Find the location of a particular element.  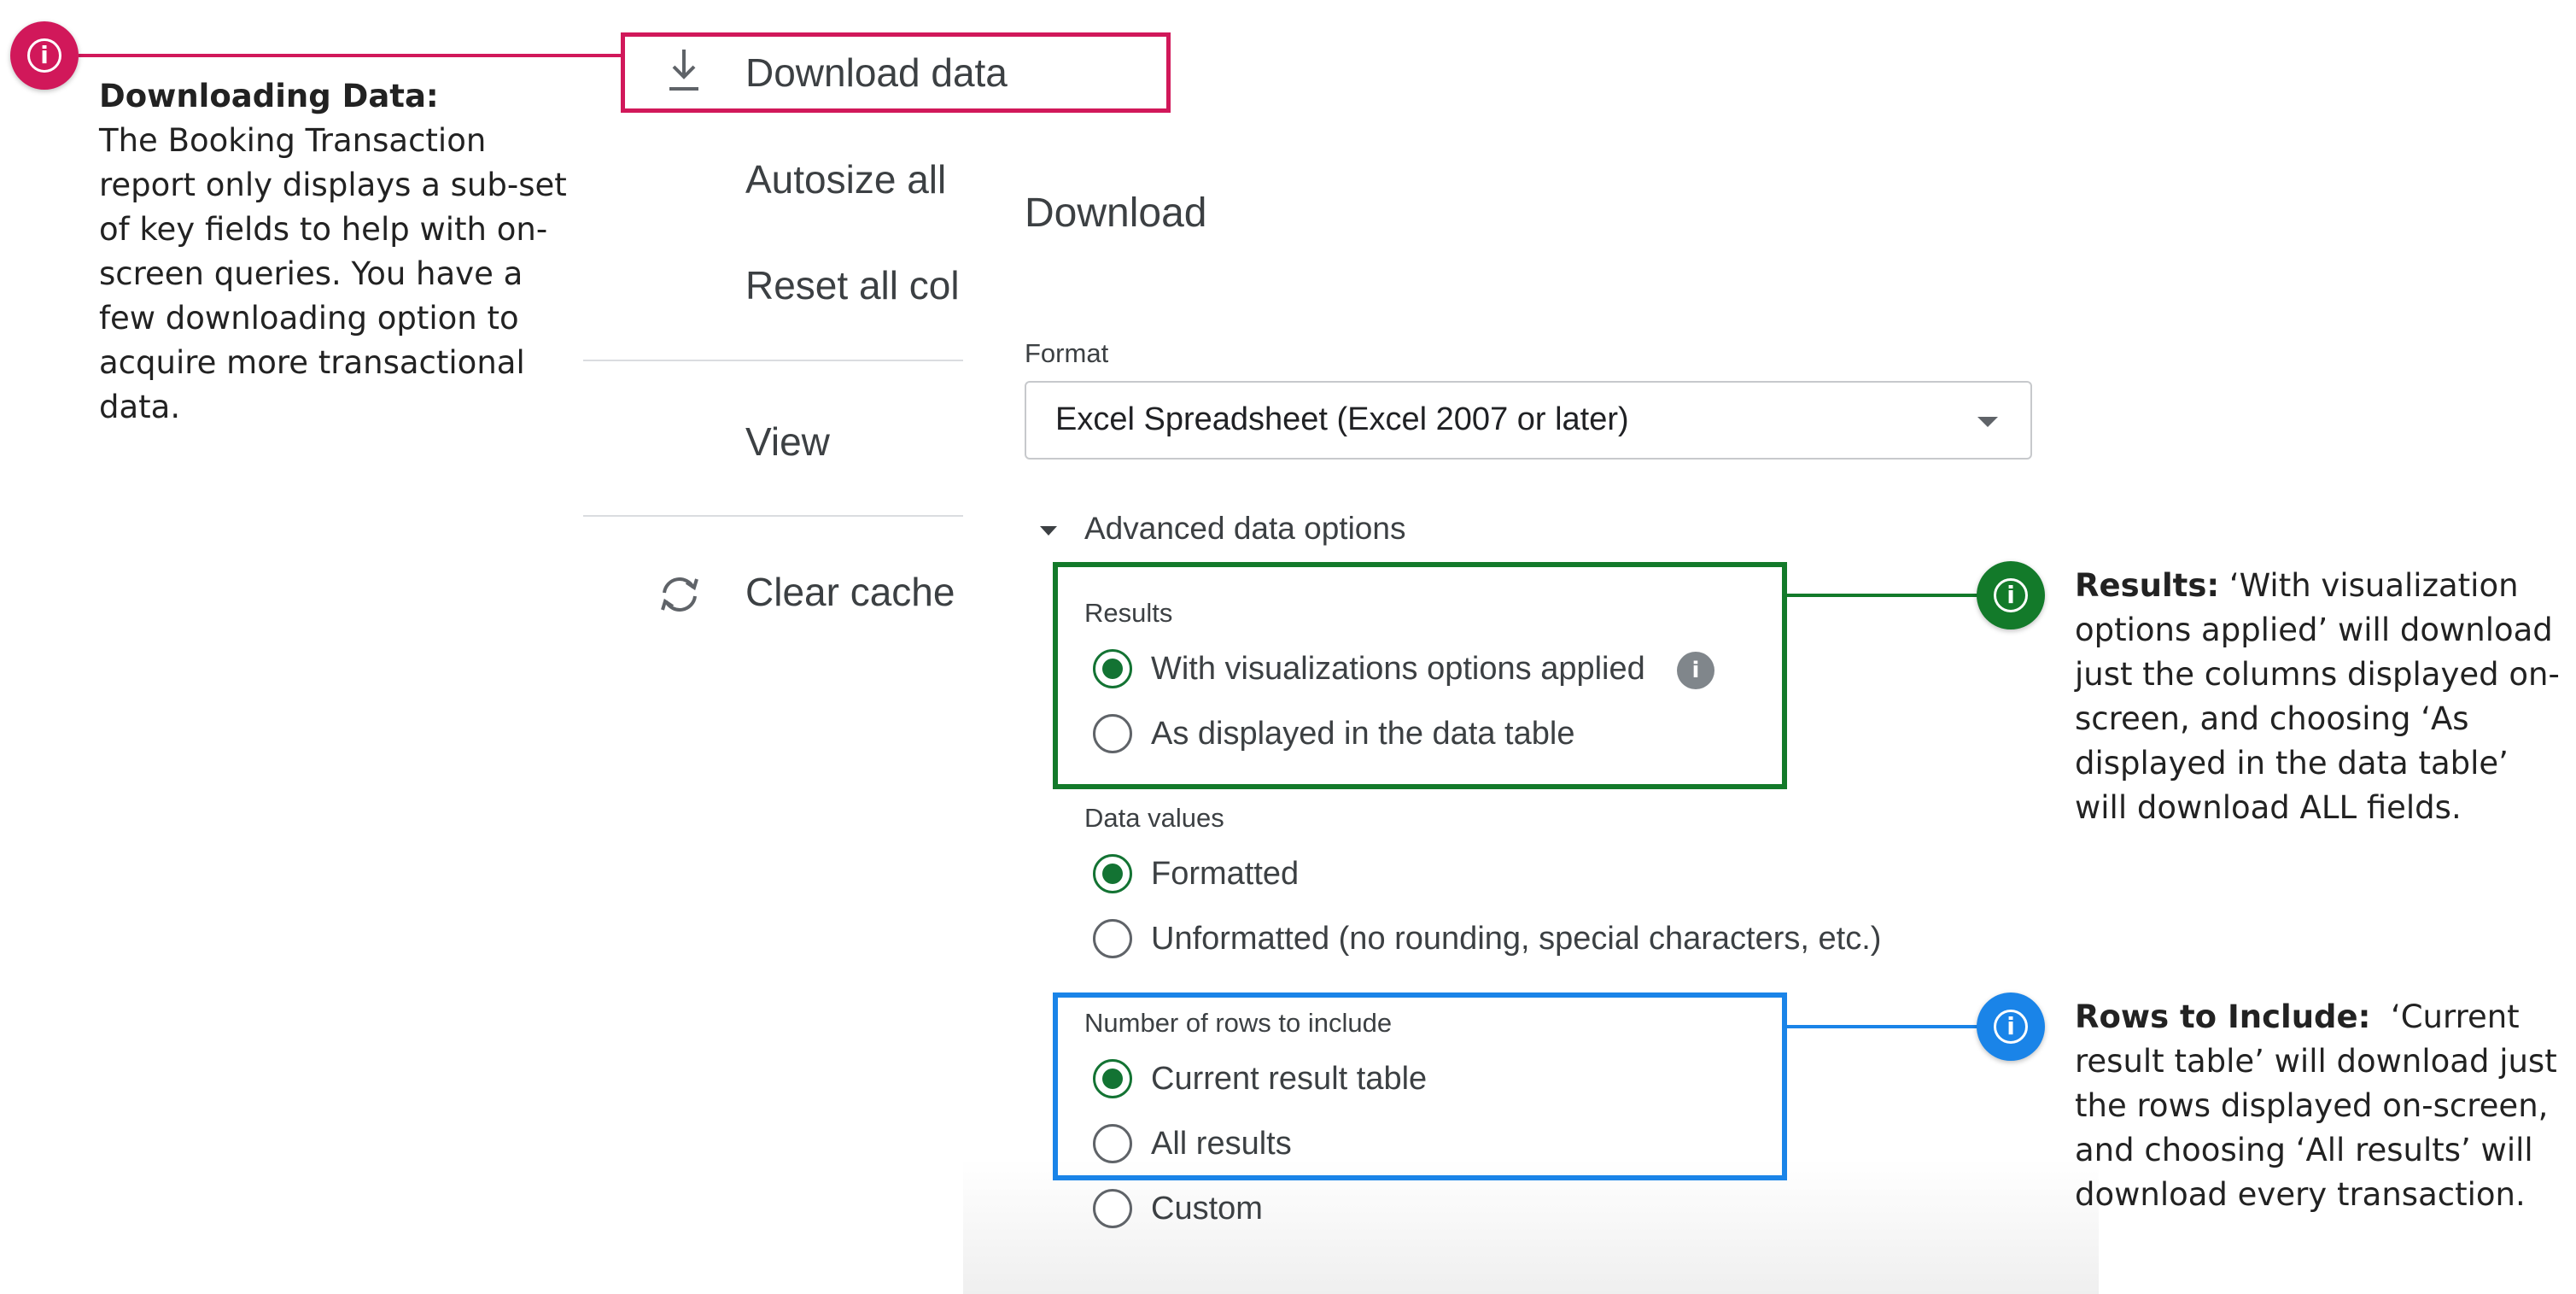

radio-label: Formatted is located at coordinates (1225, 874).